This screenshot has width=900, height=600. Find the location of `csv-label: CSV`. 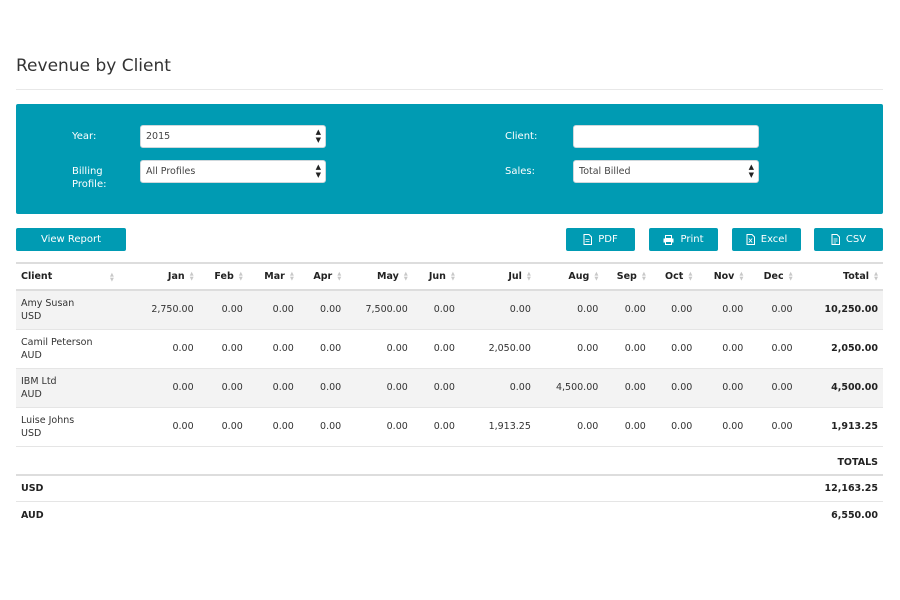

csv-label: CSV is located at coordinates (856, 239).